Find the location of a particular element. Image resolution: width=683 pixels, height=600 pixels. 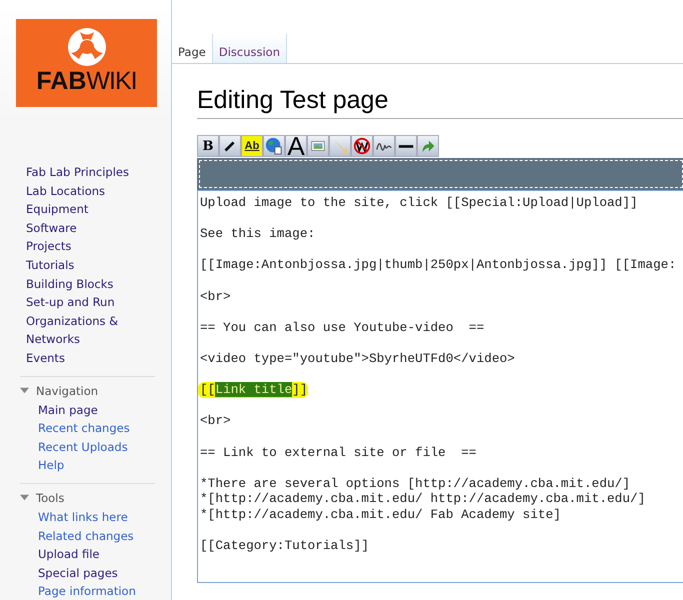

underline-button: Ab is located at coordinates (252, 146).